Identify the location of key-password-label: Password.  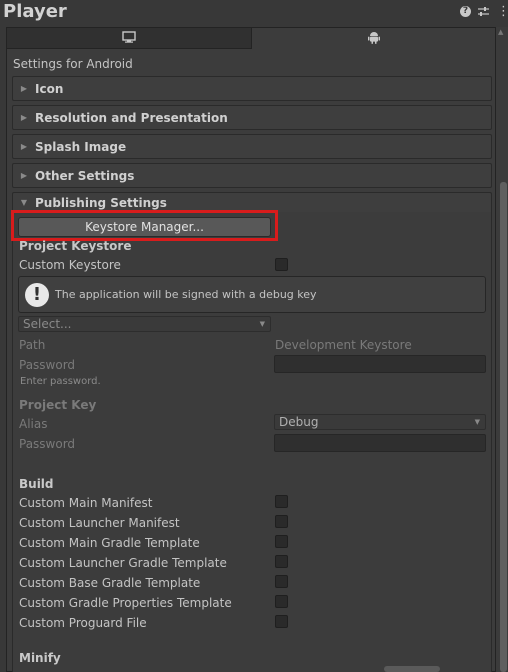
(47, 444).